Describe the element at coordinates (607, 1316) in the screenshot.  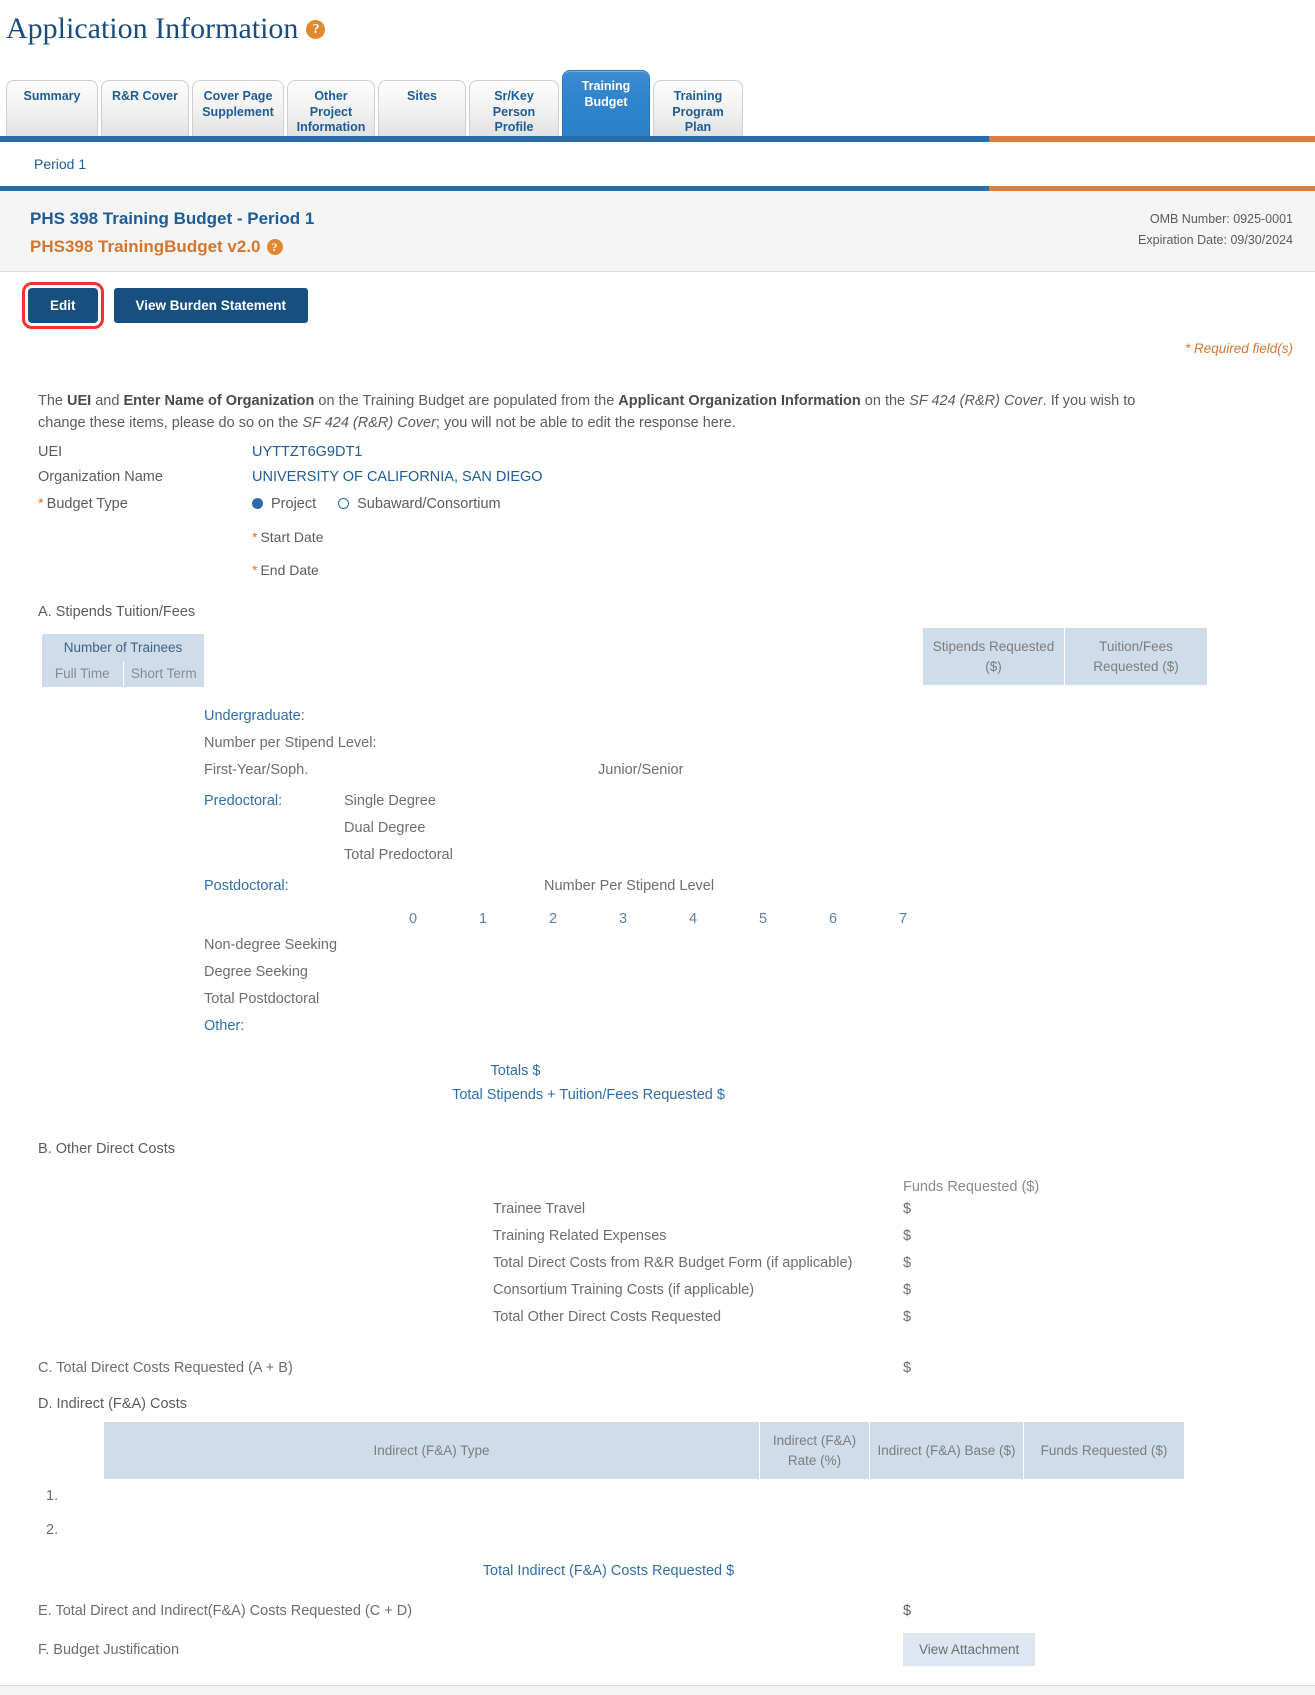
I see `total-other-direct-costs-label: Total Other Direct Costs Requested` at that location.